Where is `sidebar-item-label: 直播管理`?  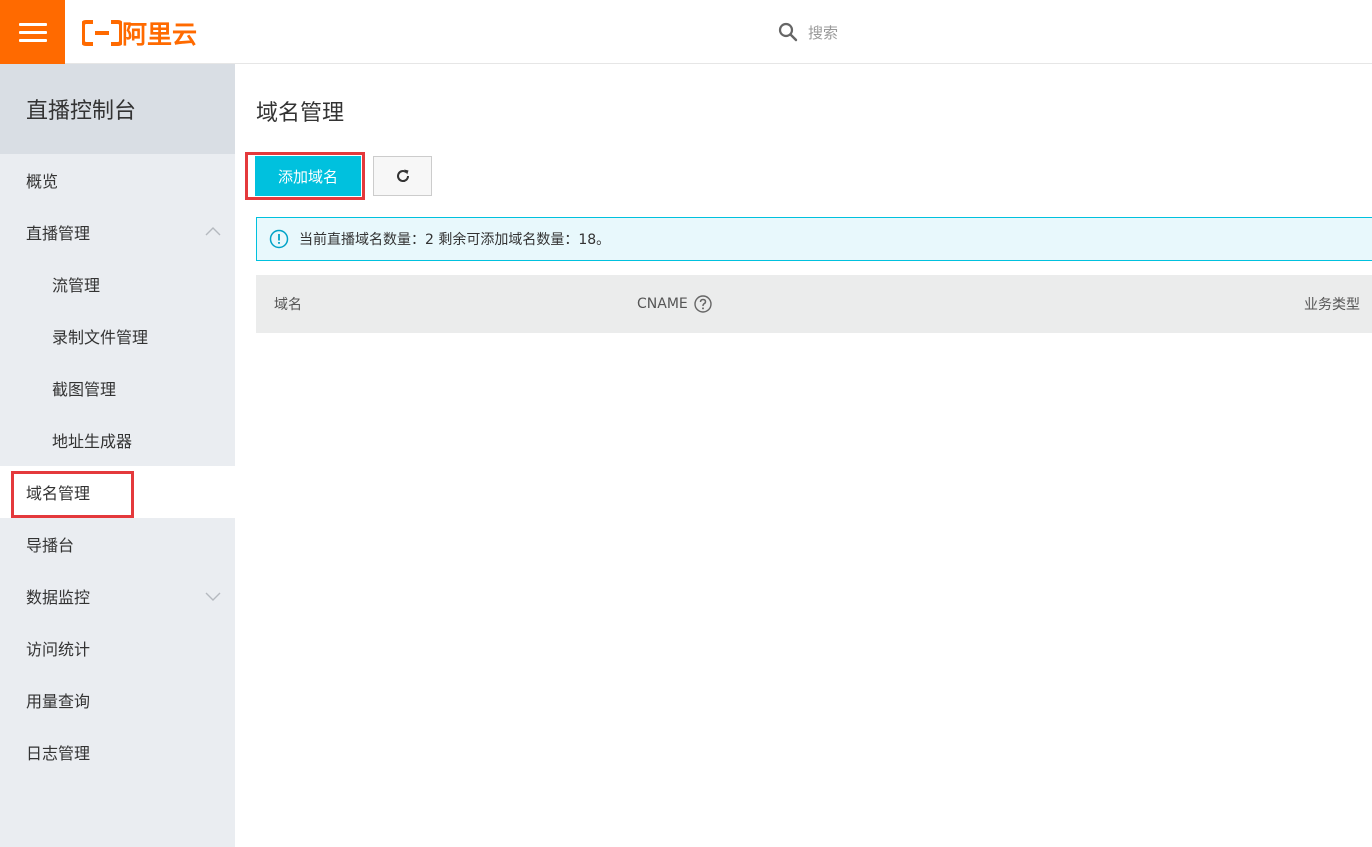 sidebar-item-label: 直播管理 is located at coordinates (58, 233).